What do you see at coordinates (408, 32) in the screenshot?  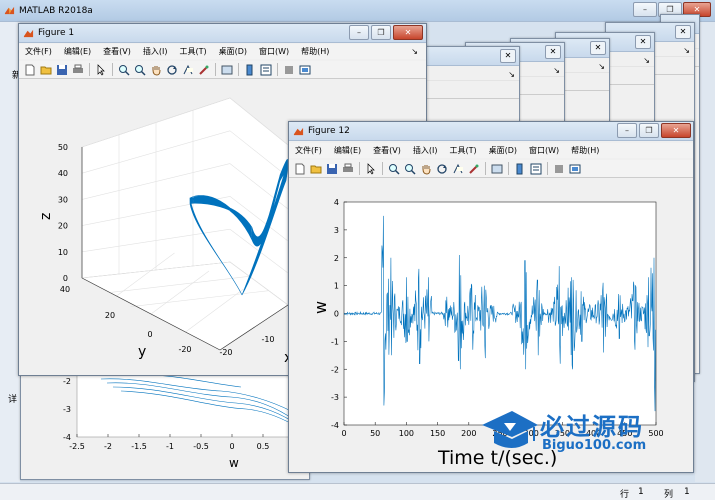 I see `figure-1-close-button: ✕` at bounding box center [408, 32].